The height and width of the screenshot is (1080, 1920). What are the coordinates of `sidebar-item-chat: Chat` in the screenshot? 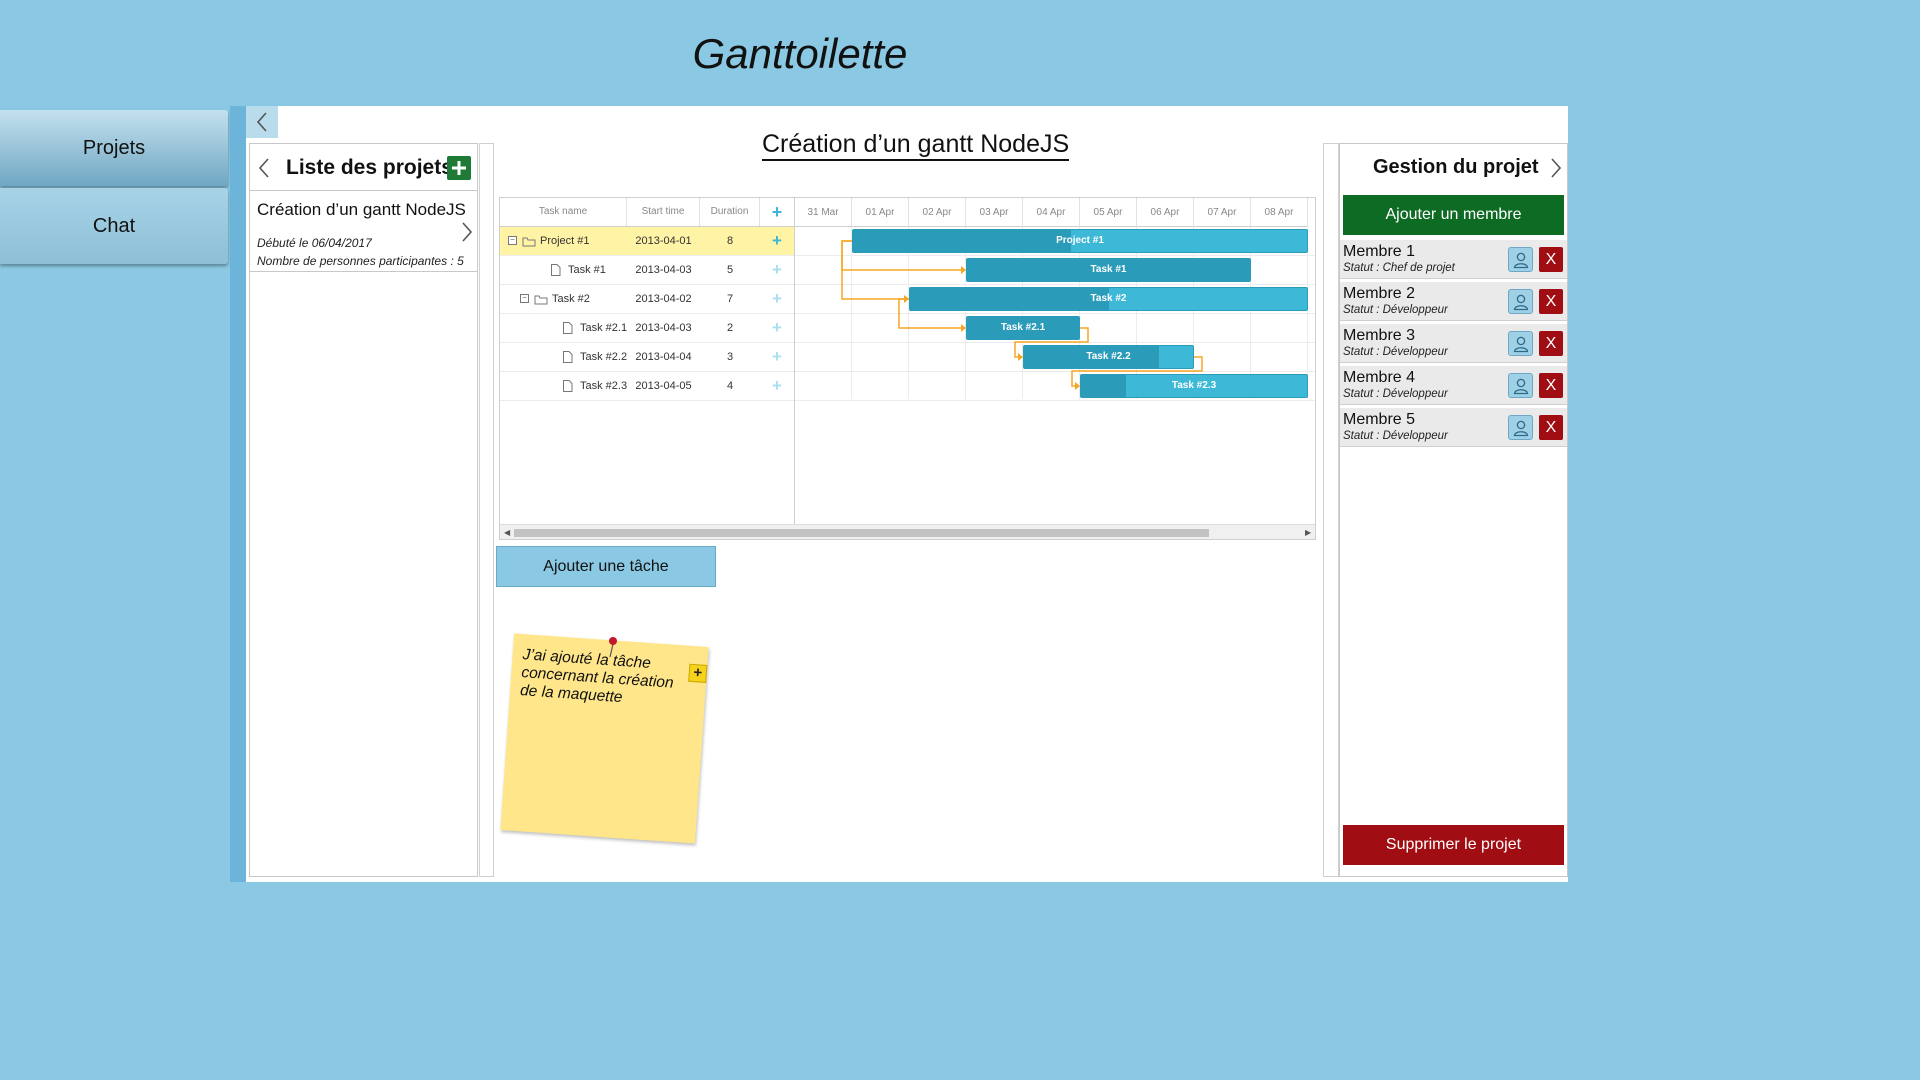 It's located at (114, 226).